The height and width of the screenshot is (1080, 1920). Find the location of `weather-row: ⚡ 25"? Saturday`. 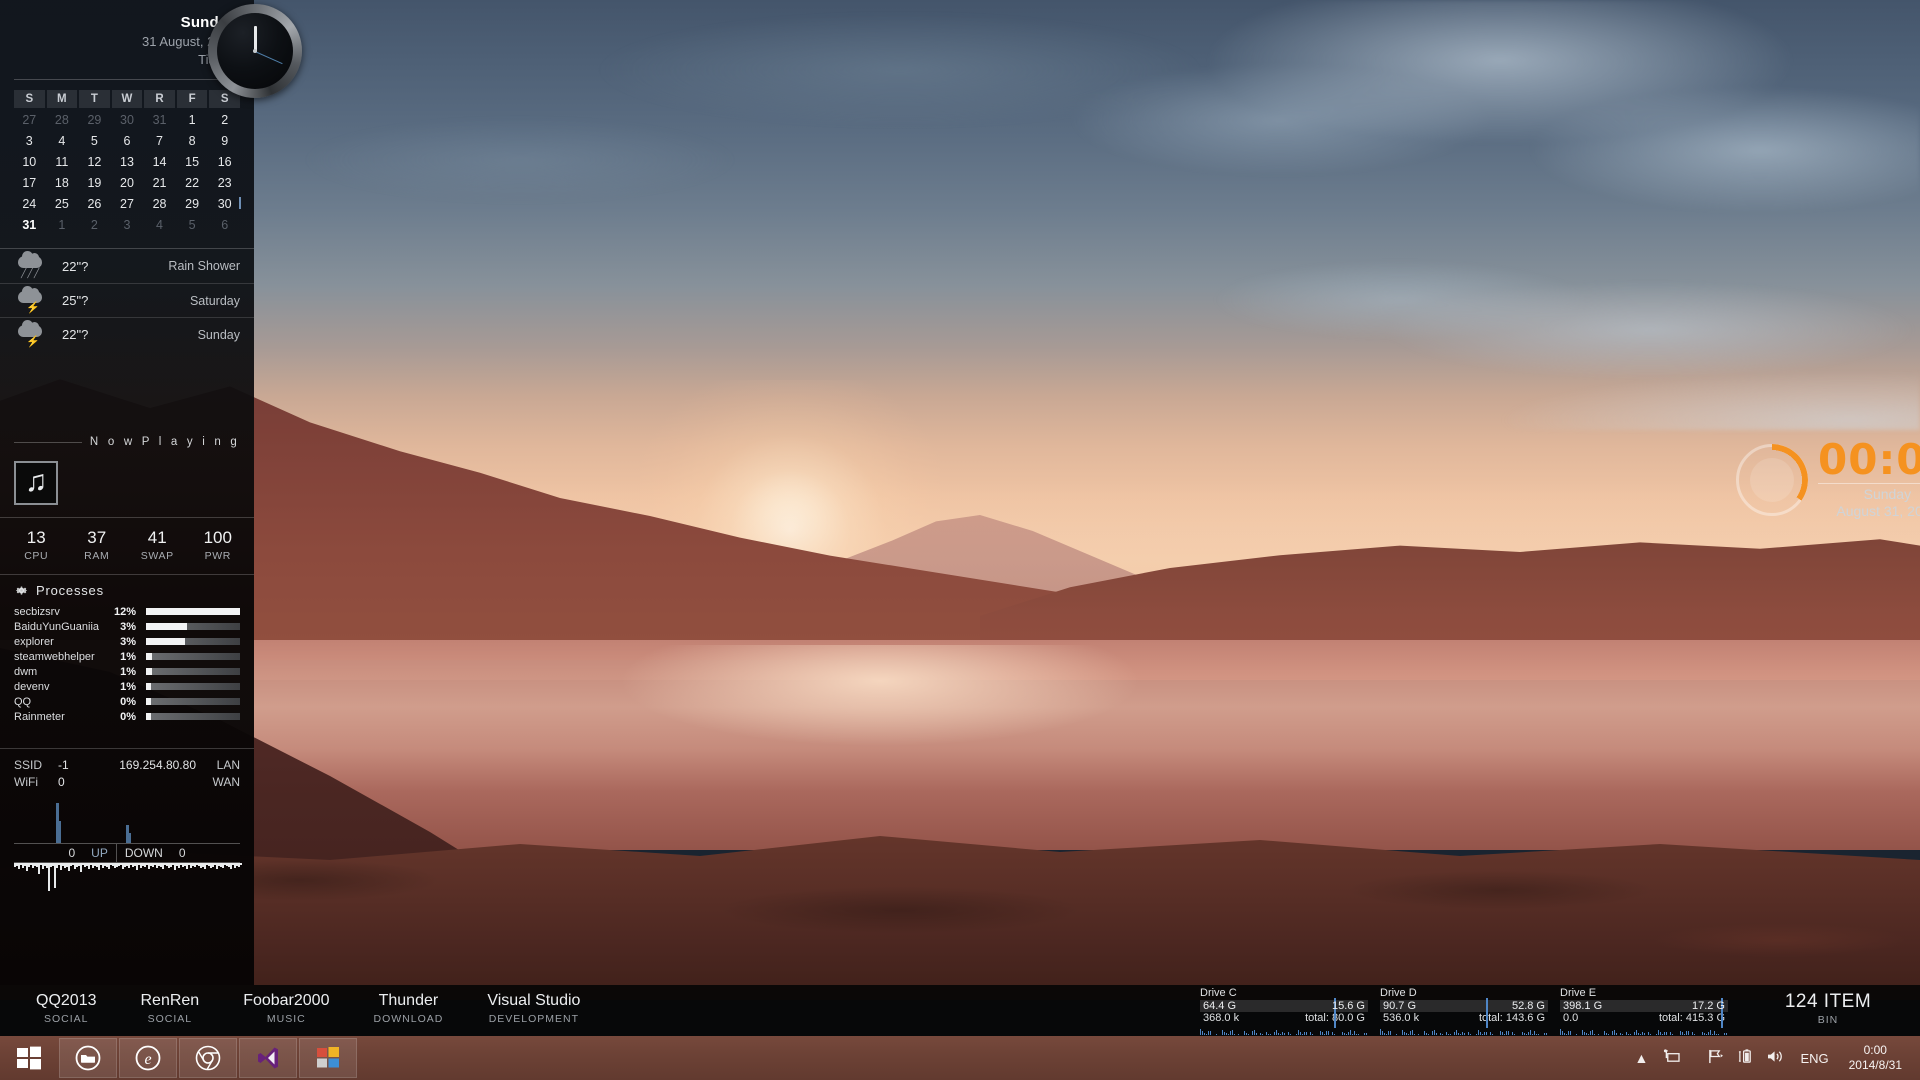

weather-row: ⚡ 25"? Saturday is located at coordinates (127, 300).